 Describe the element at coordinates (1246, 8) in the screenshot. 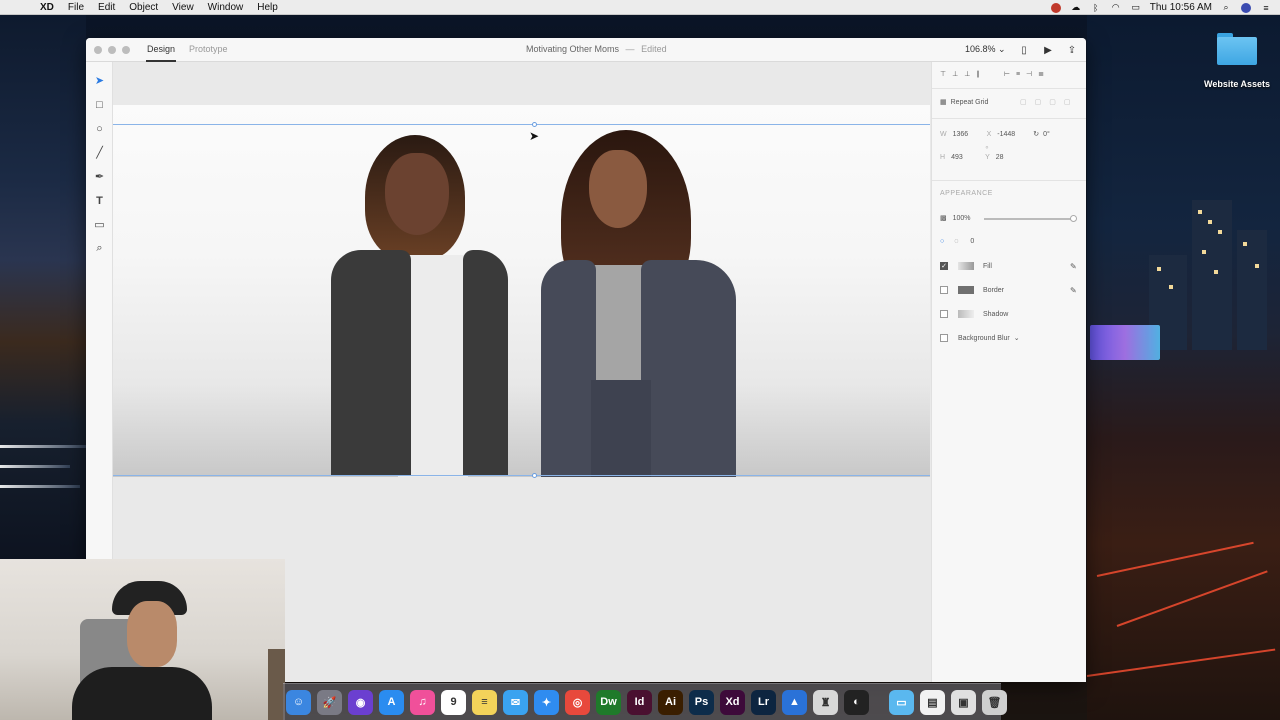

I see `user-icon` at that location.